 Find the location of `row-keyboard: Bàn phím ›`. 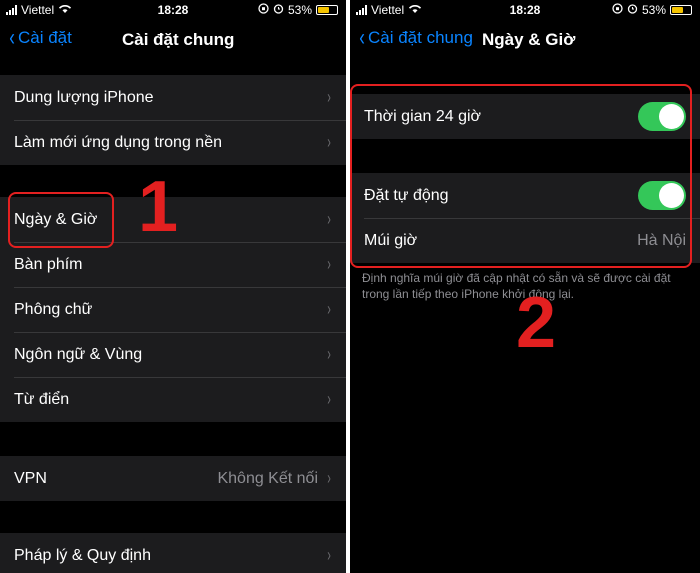

row-keyboard: Bàn phím › is located at coordinates (173, 264).